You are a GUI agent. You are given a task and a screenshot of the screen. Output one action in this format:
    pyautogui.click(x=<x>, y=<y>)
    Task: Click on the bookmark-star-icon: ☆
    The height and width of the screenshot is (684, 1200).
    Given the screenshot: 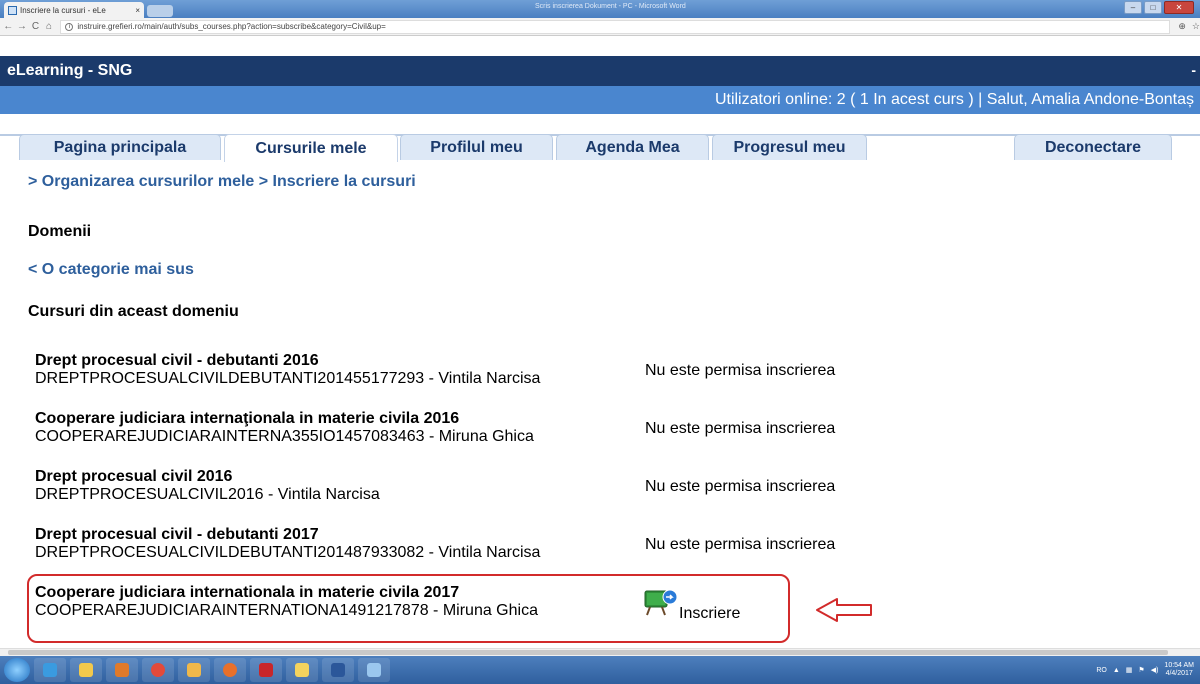 What is the action you would take?
    pyautogui.click(x=1196, y=26)
    